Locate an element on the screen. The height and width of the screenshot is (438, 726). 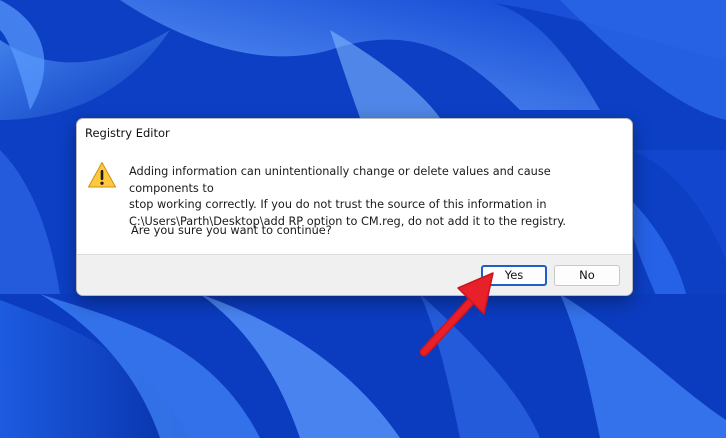
warning-icon is located at coordinates (102, 175).